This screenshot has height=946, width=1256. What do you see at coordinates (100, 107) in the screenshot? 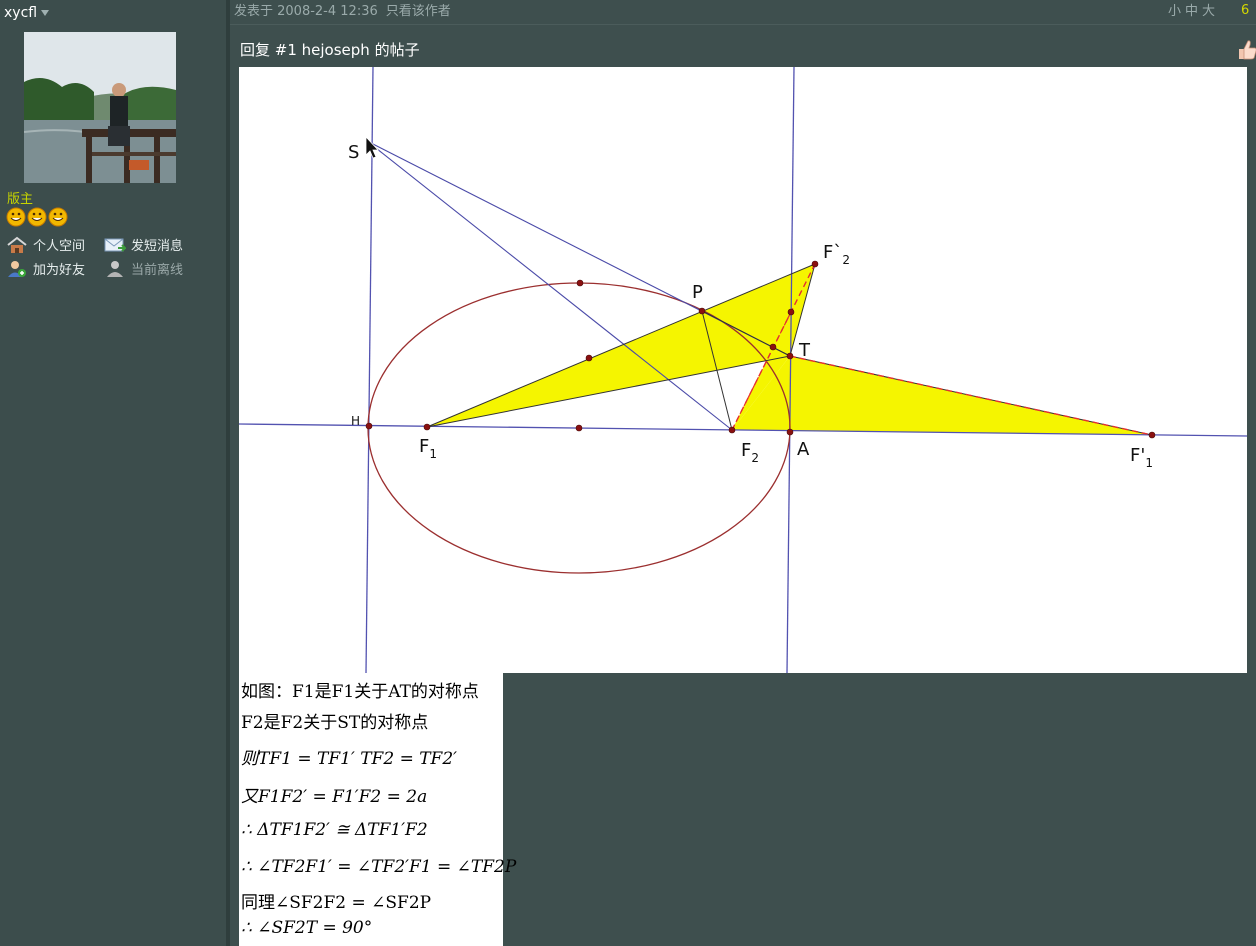
I see `author-avatar` at bounding box center [100, 107].